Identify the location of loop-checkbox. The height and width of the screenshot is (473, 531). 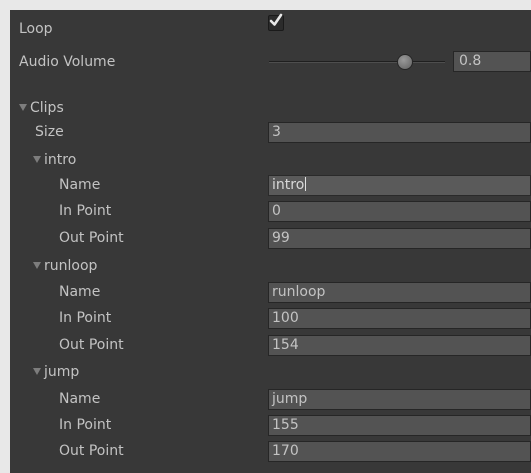
(276, 22).